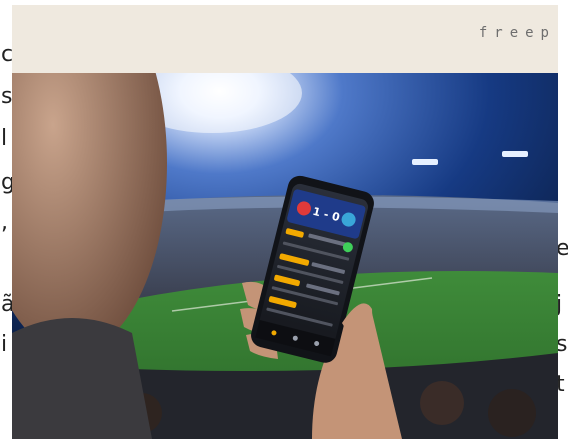 This screenshot has height=439, width=568. Describe the element at coordinates (4, 222) in the screenshot. I see `left-fragment: ,` at that location.